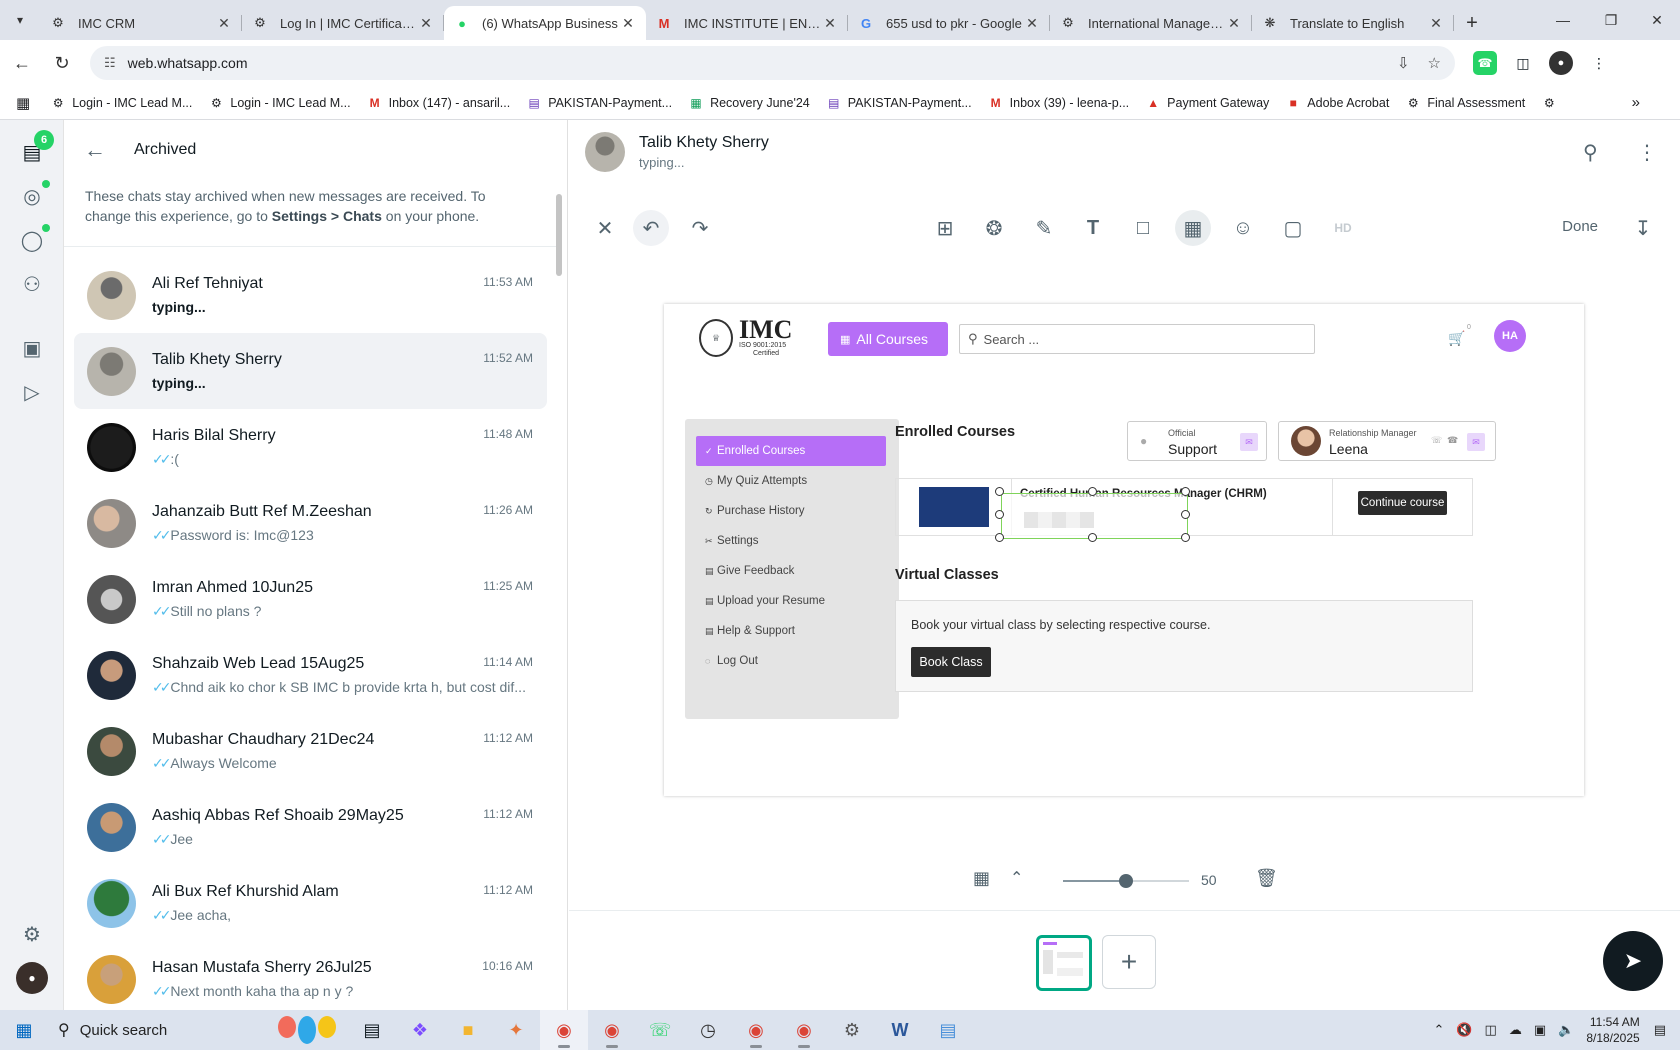 The width and height of the screenshot is (1680, 1050). What do you see at coordinates (1566, 1030) in the screenshot?
I see `volume-icon: 🔈` at bounding box center [1566, 1030].